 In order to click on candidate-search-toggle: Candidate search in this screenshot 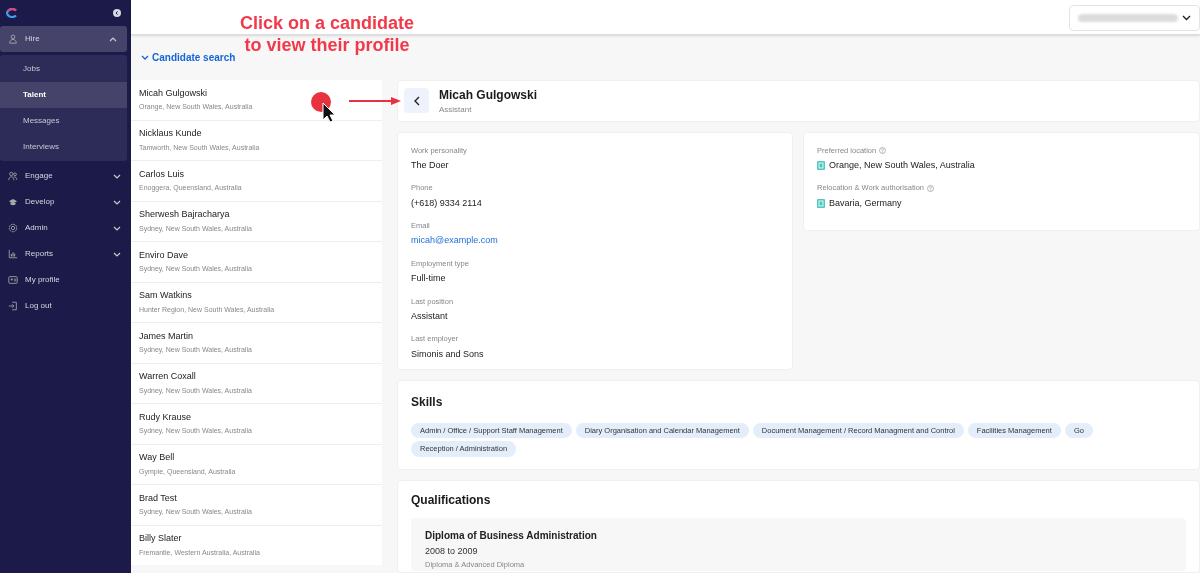, I will do `click(188, 57)`.